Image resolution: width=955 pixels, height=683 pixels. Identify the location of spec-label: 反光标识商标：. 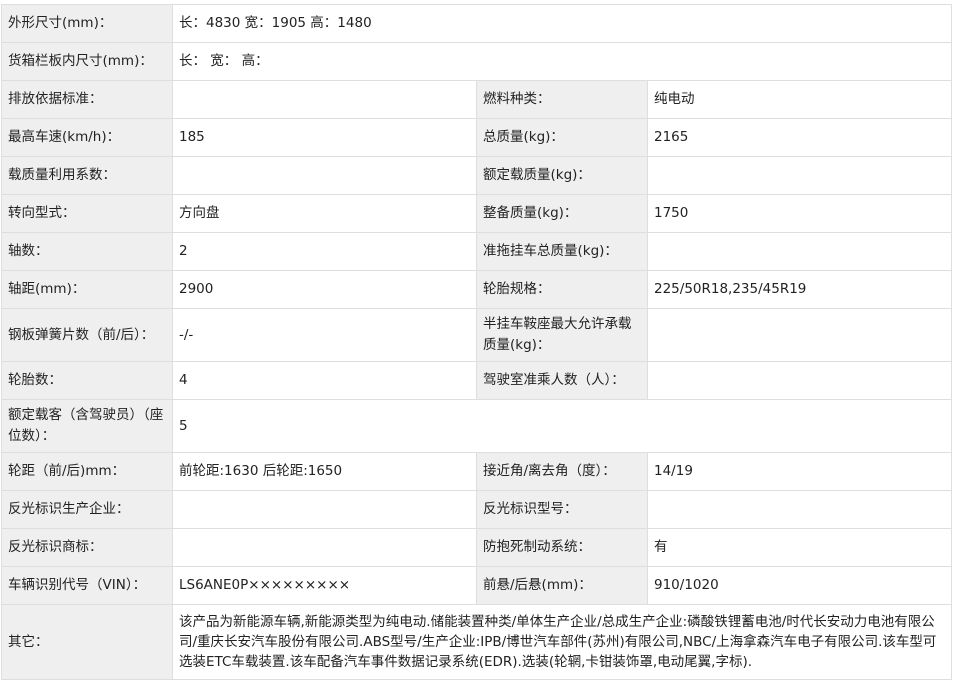
(87, 547).